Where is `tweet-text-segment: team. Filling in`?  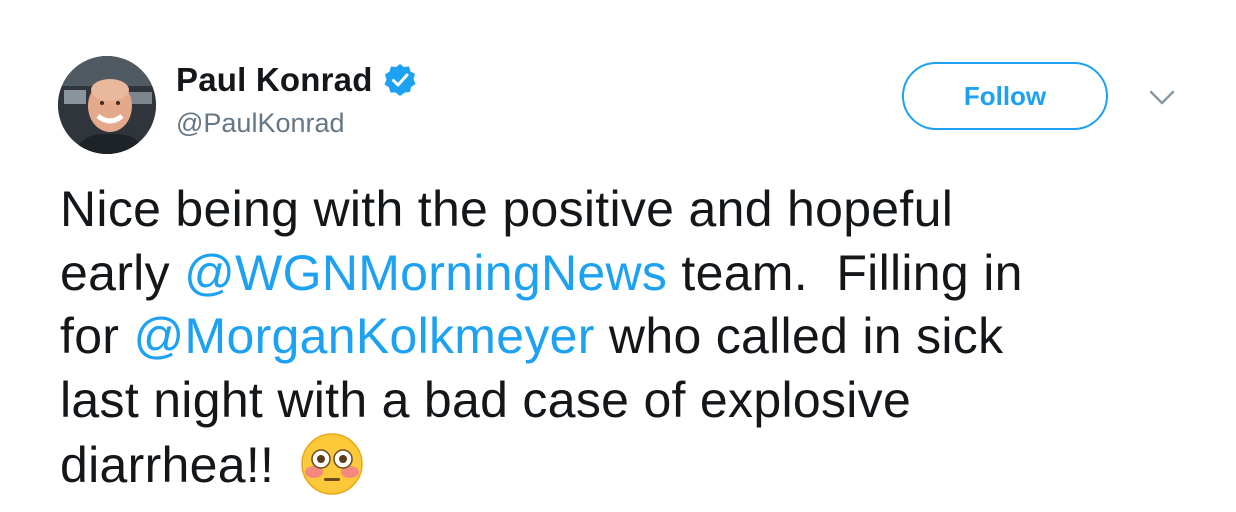
tweet-text-segment: team. Filling in is located at coordinates (845, 272).